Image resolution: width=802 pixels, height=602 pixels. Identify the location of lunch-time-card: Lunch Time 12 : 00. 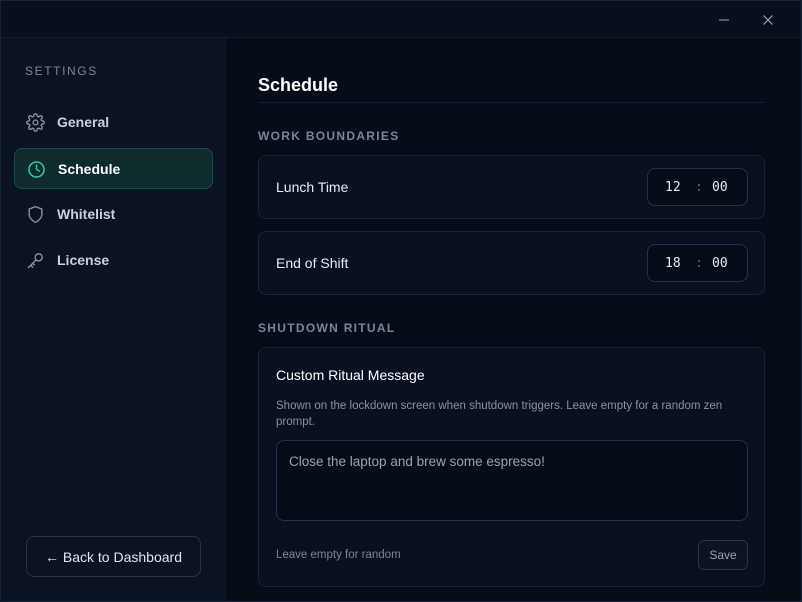
(511, 187).